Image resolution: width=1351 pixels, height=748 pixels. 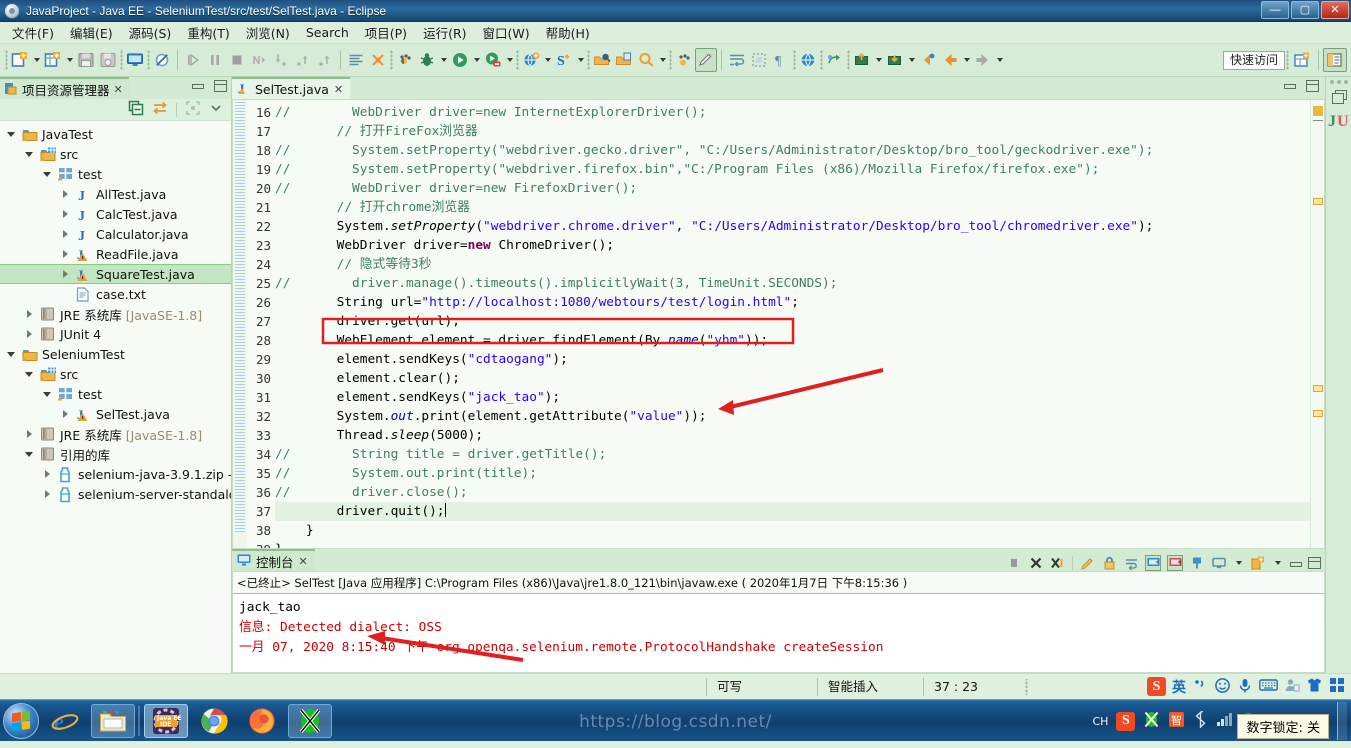 I want to click on minimize-console-icon, so click(x=1295, y=563).